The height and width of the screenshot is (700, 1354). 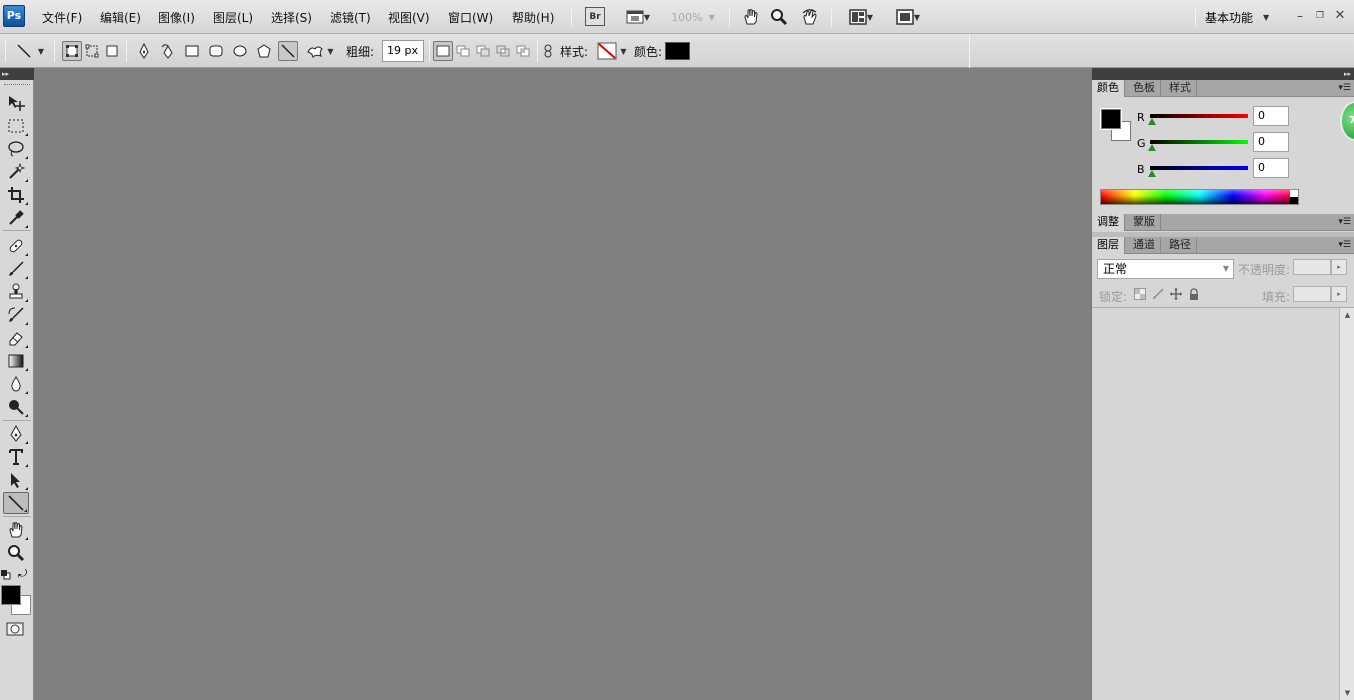 What do you see at coordinates (1152, 173) in the screenshot?
I see `channel-b-thumb` at bounding box center [1152, 173].